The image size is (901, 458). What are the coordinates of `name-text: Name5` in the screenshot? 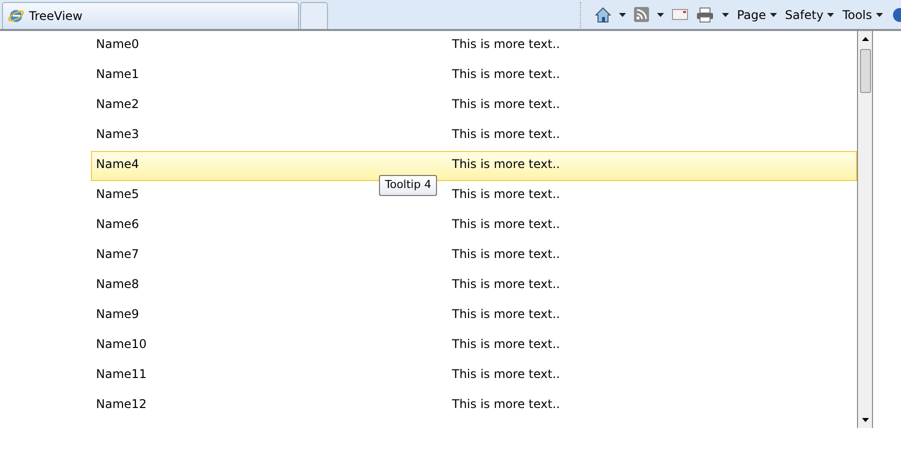 It's located at (118, 194).